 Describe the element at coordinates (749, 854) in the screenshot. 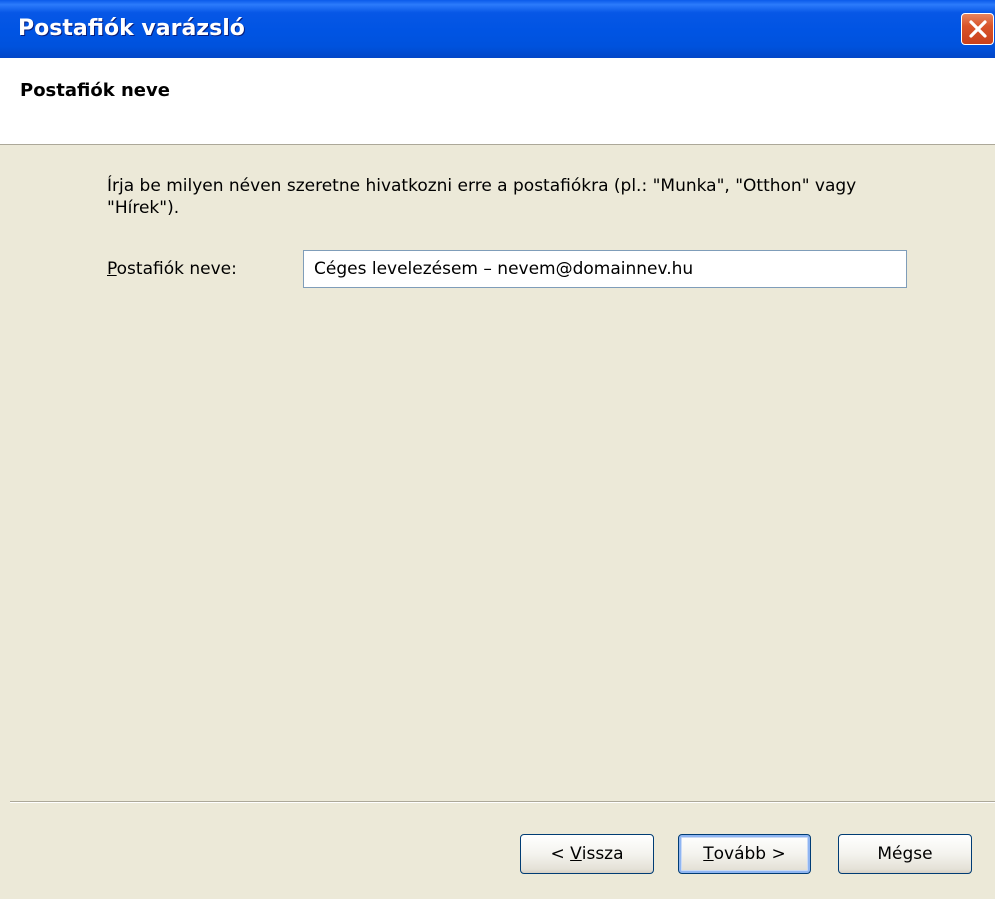

I see `next-button-rest: ovább >` at that location.